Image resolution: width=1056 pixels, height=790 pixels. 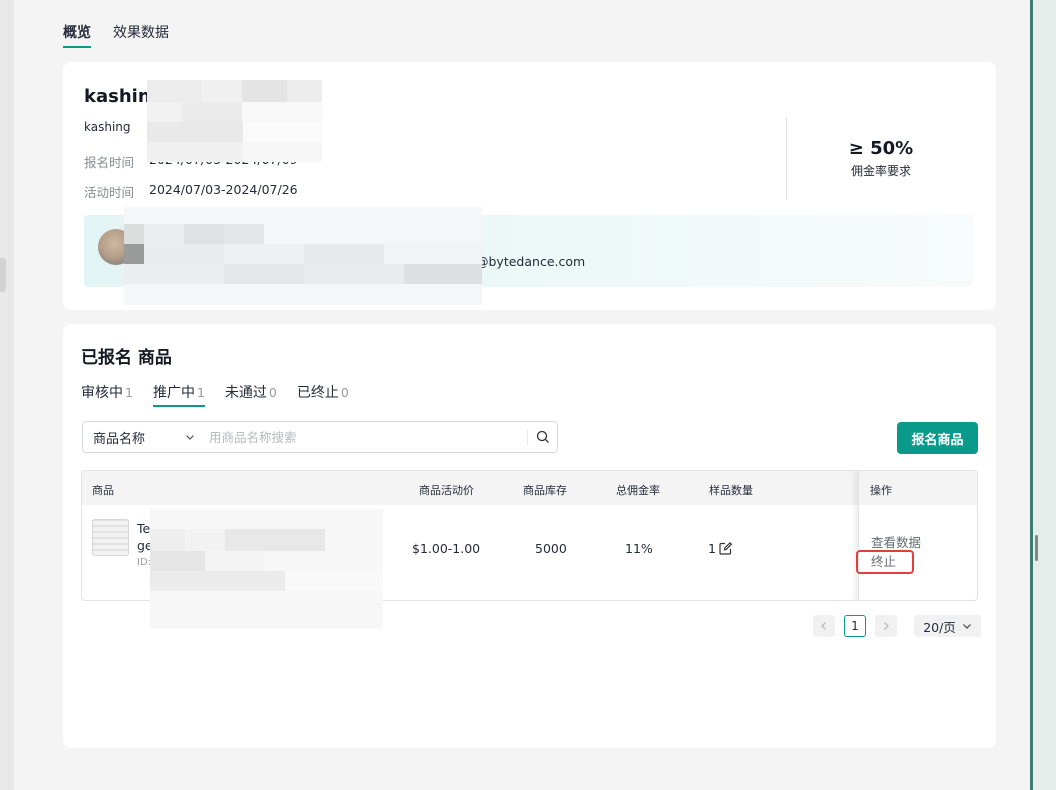 What do you see at coordinates (141, 35) in the screenshot?
I see `tab-performance-data: 效果数据` at bounding box center [141, 35].